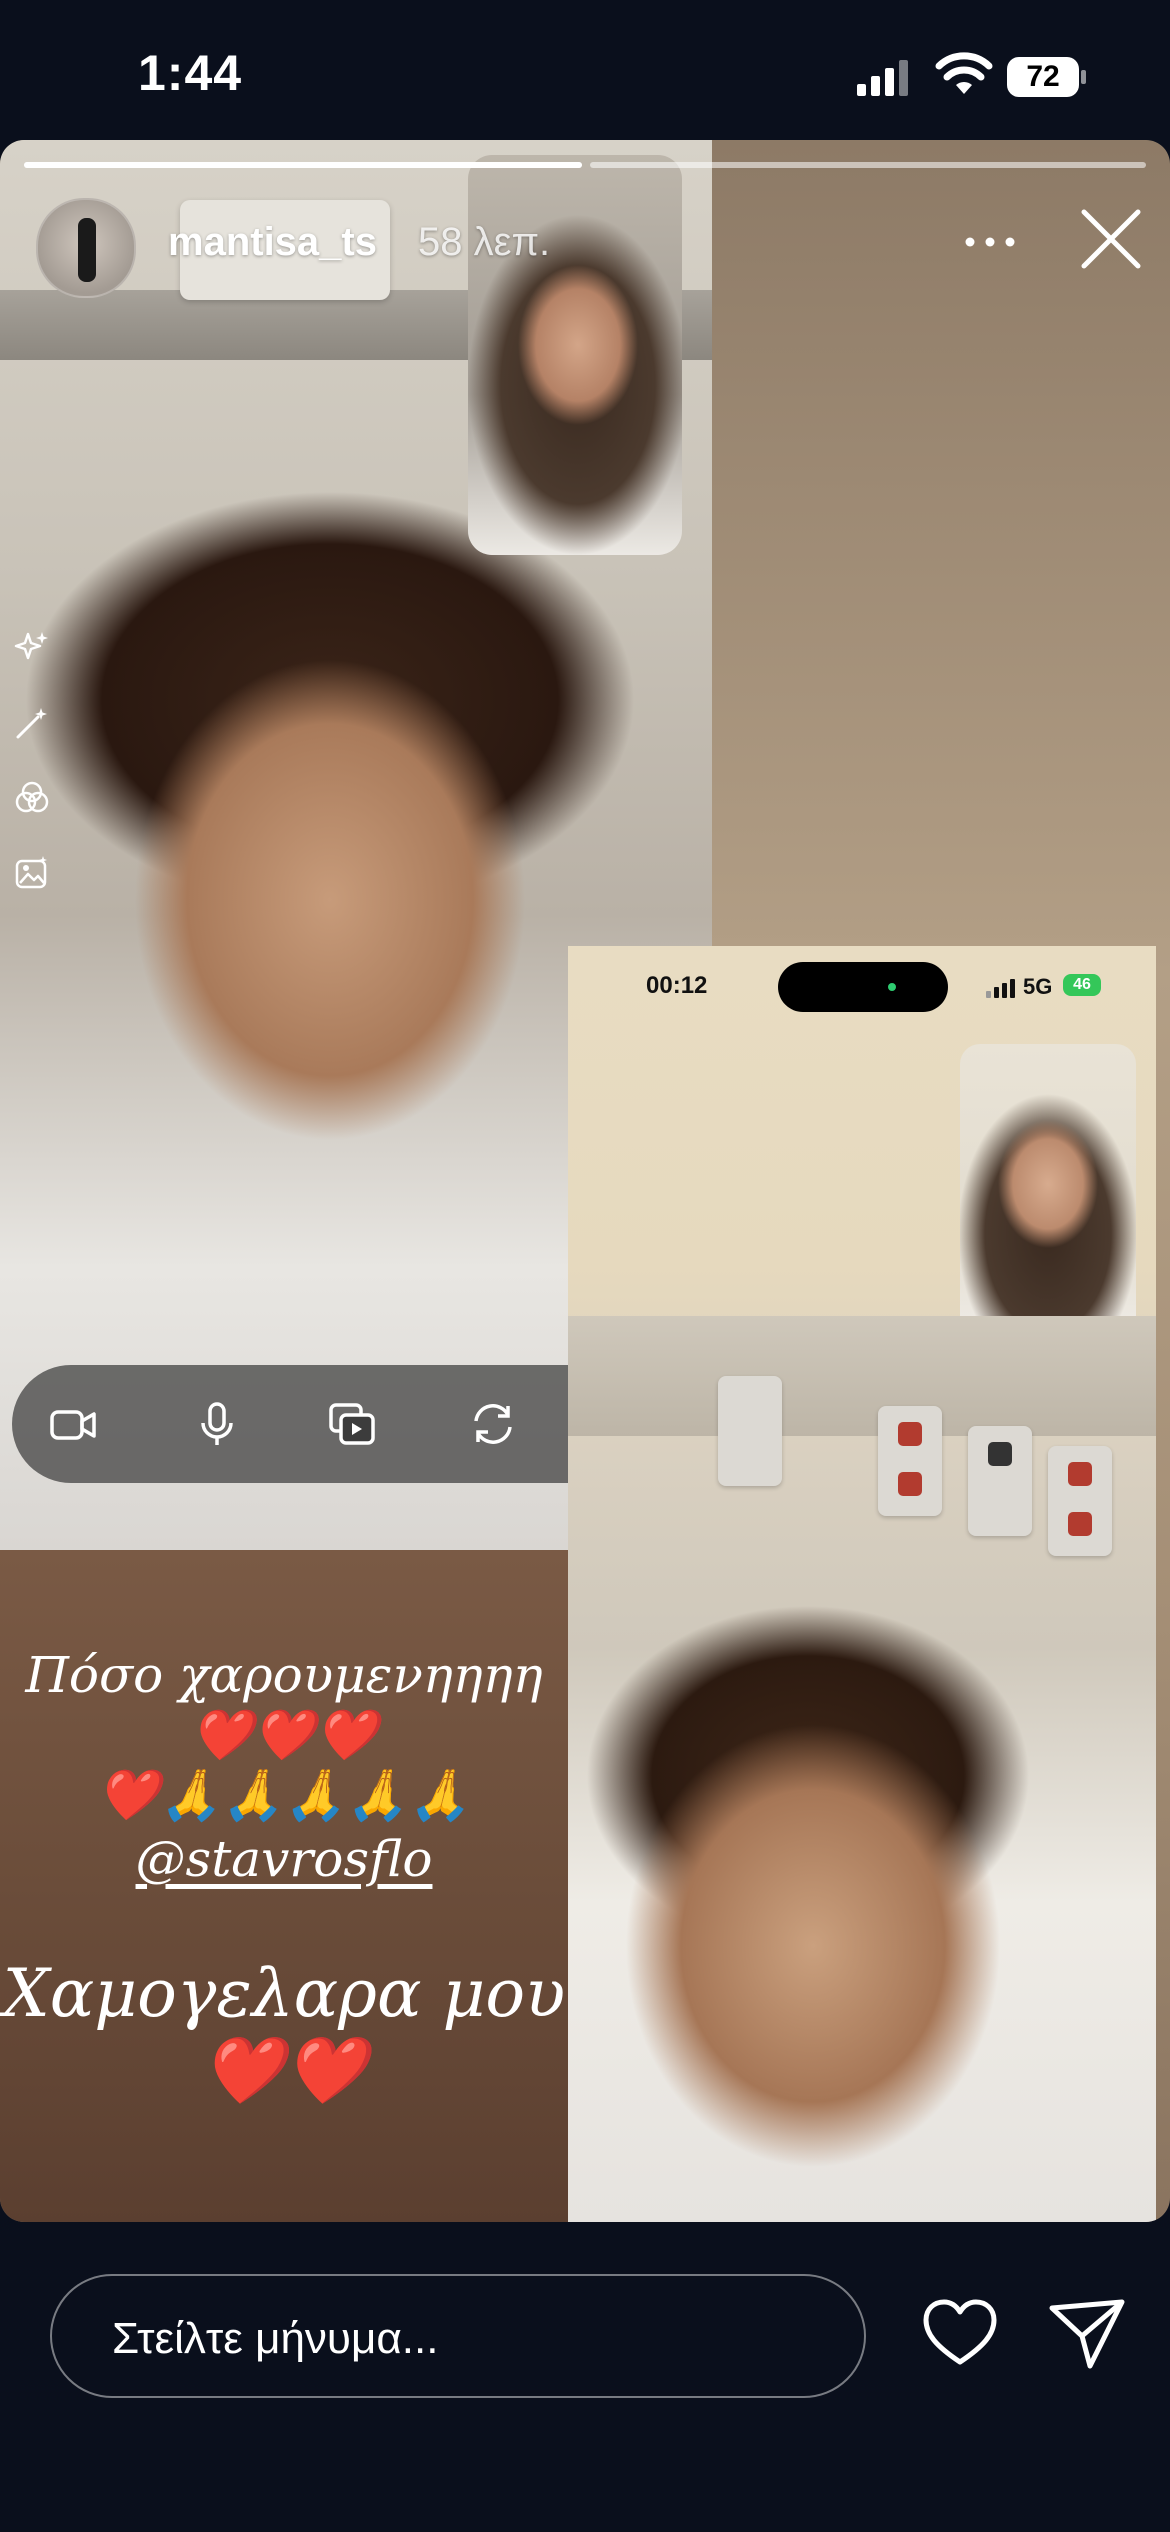 The width and height of the screenshot is (1170, 2532). I want to click on story-caption-text: Πόσο χαρουμενηηηη❤️❤️❤️ ❤️🙏🙏🙏🙏🙏, so click(284, 1735).